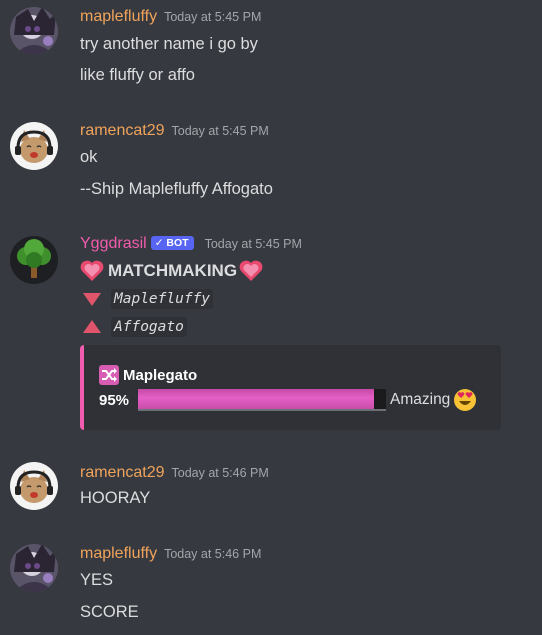  Describe the element at coordinates (137, 75) in the screenshot. I see `message-text: like fluffy or affo` at that location.